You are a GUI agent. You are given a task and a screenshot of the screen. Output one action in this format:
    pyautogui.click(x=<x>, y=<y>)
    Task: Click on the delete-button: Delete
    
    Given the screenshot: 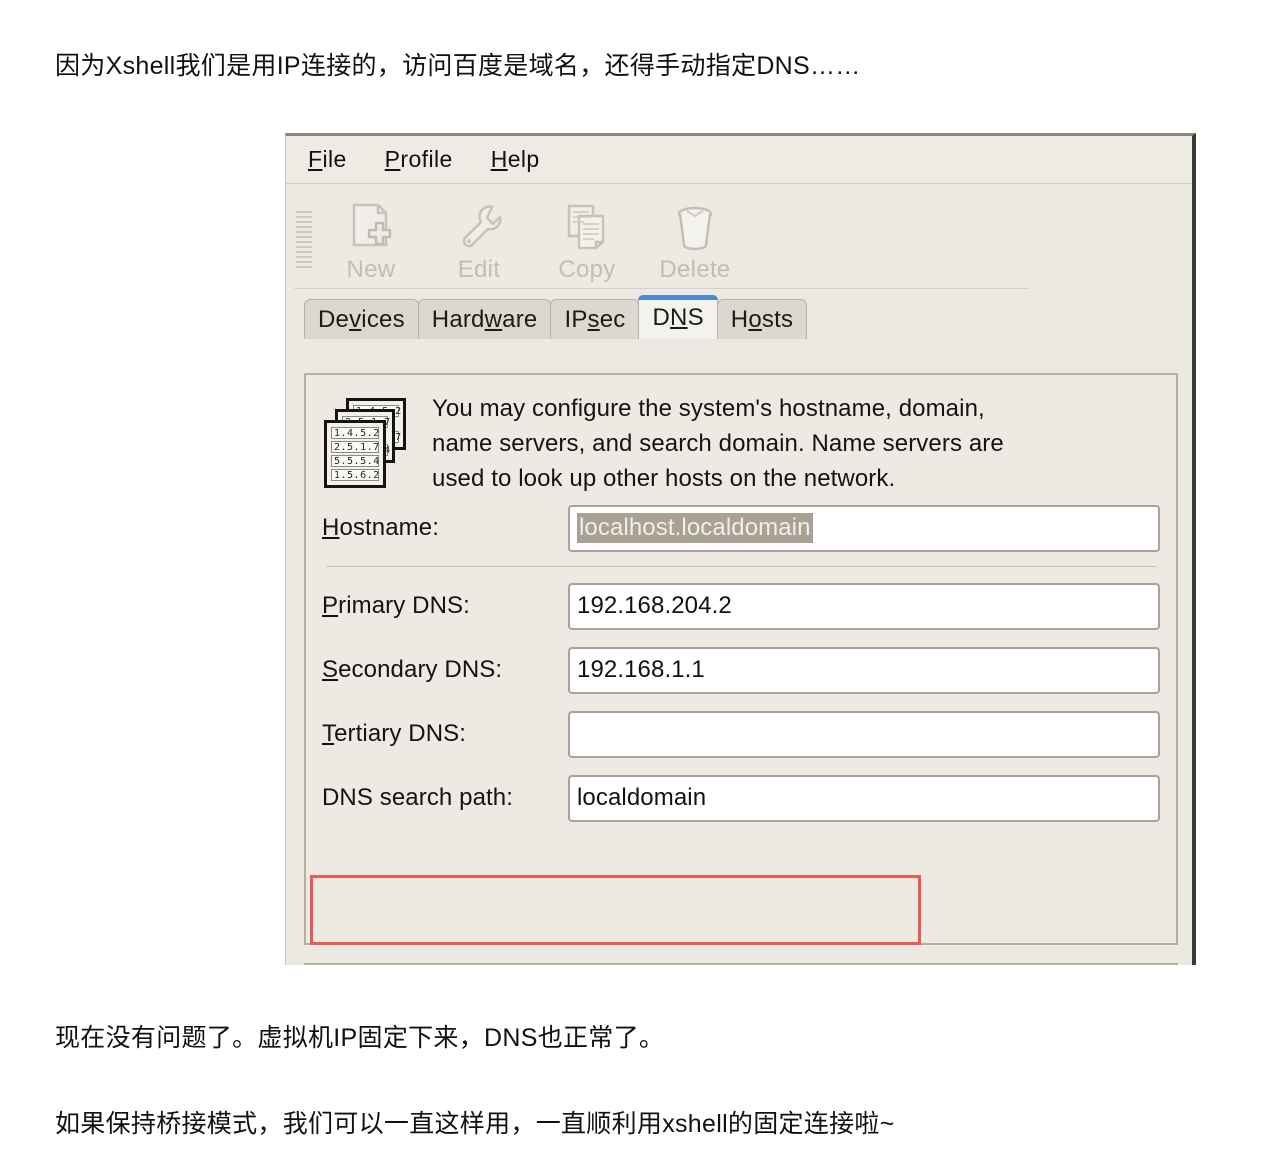 What is the action you would take?
    pyautogui.click(x=695, y=237)
    